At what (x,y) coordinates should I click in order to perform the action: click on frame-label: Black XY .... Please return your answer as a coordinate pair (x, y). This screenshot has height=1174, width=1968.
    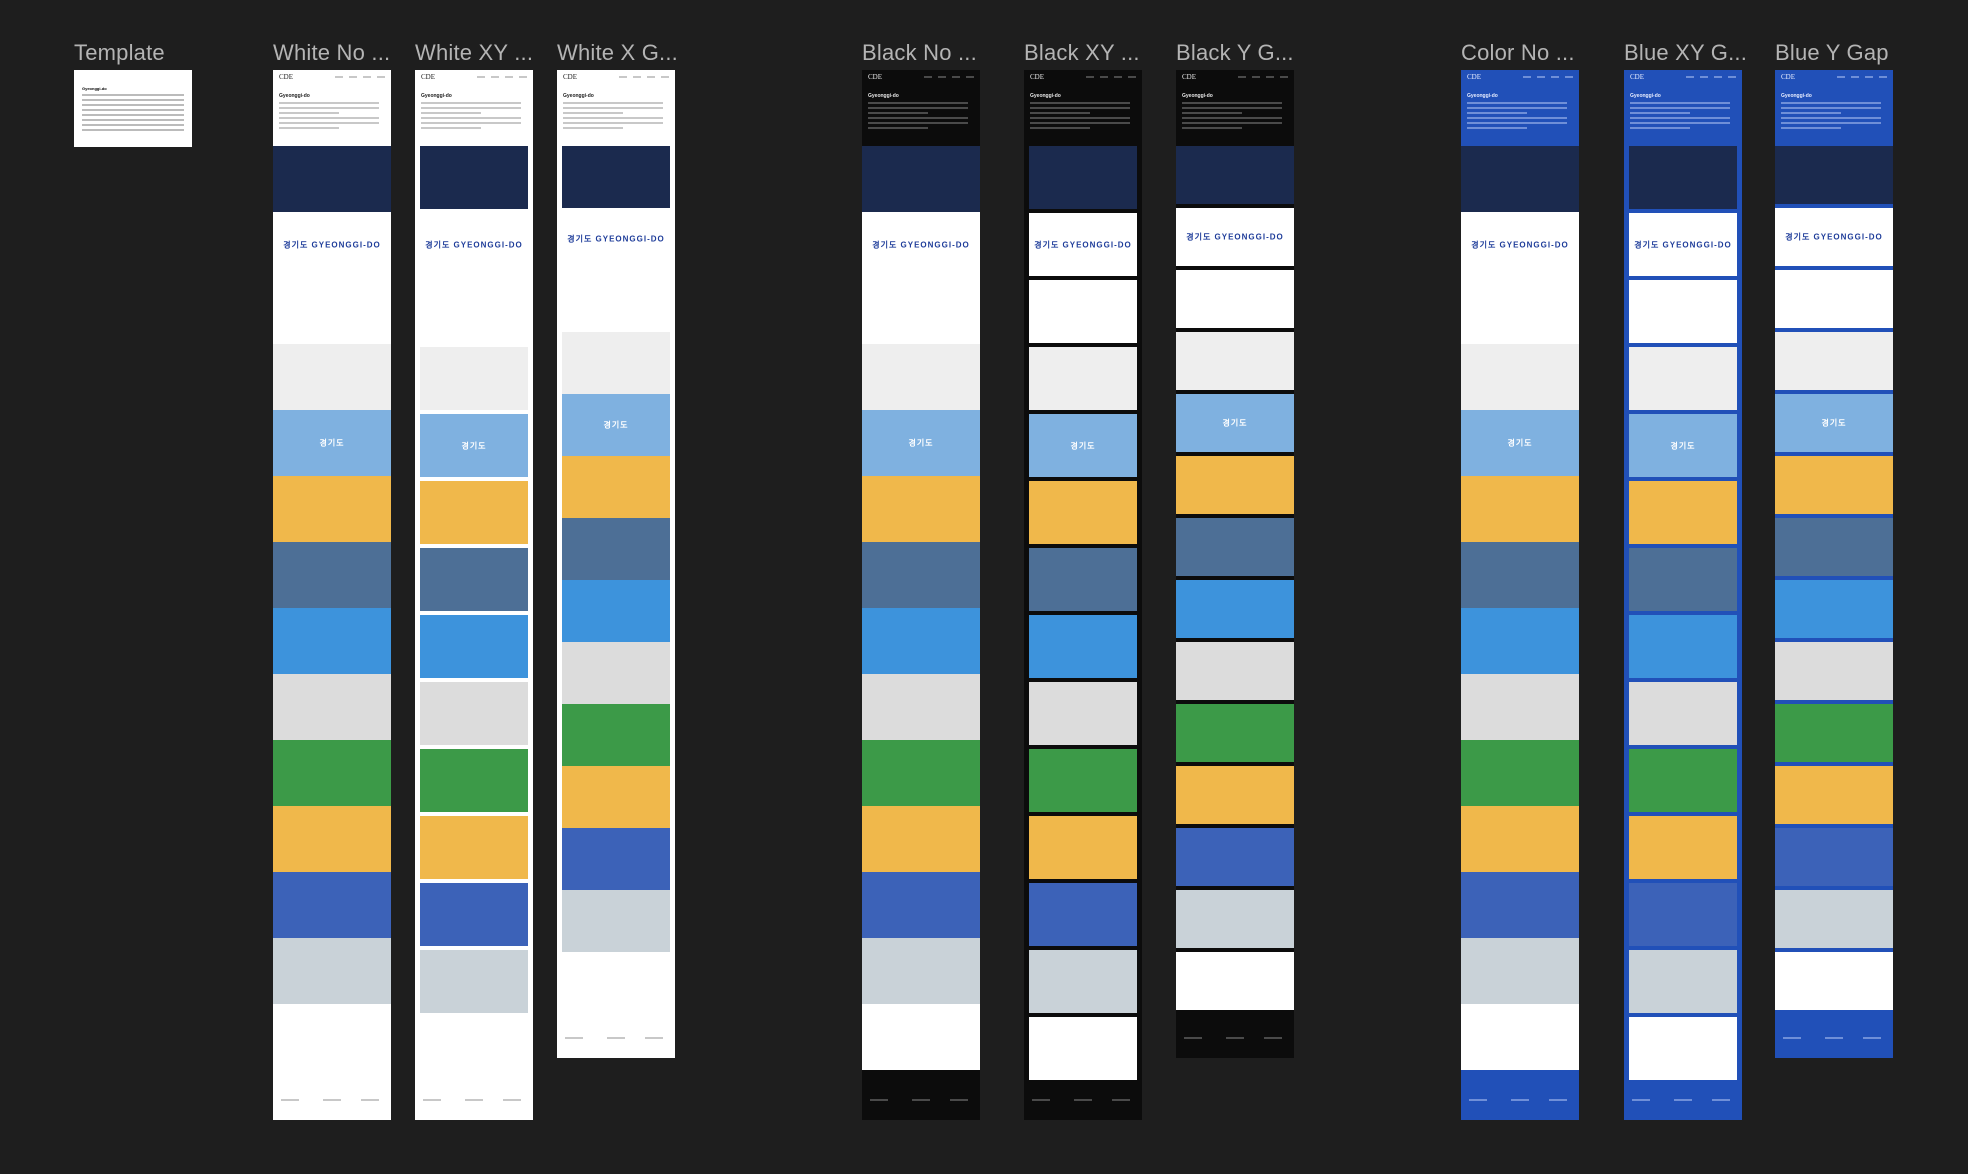
    Looking at the image, I should click on (1082, 53).